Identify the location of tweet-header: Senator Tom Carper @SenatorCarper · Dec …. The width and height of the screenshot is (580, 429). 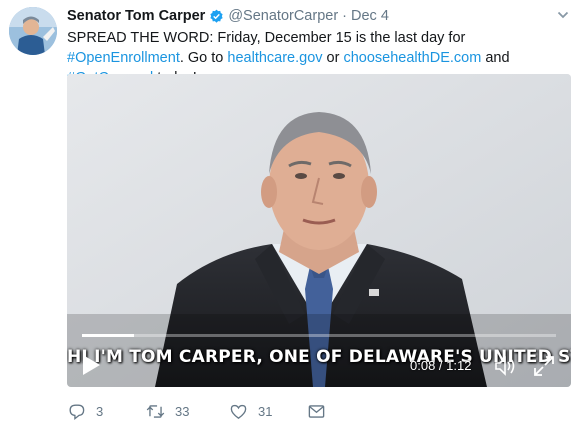
(318, 16).